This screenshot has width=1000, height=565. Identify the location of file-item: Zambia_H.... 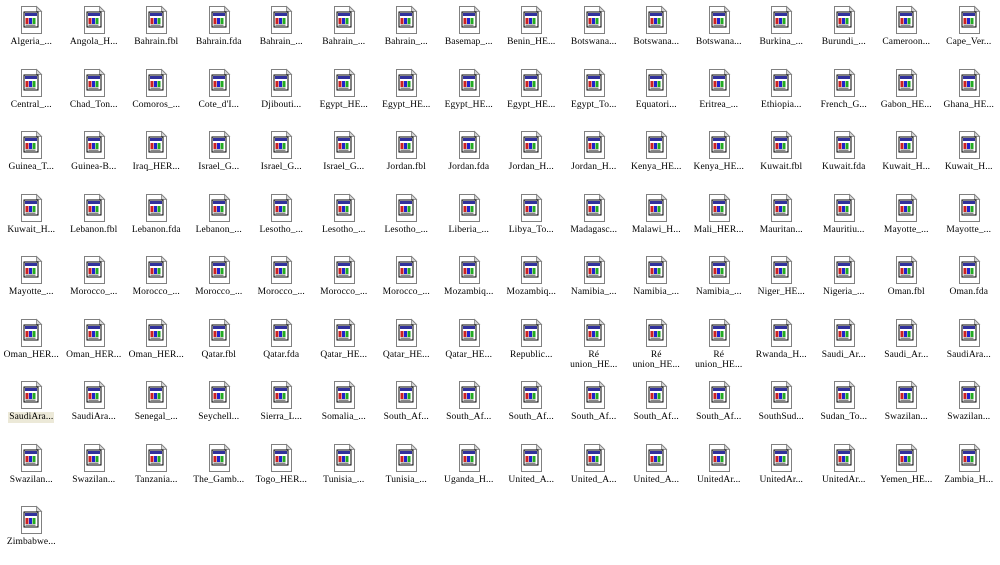
(969, 471).